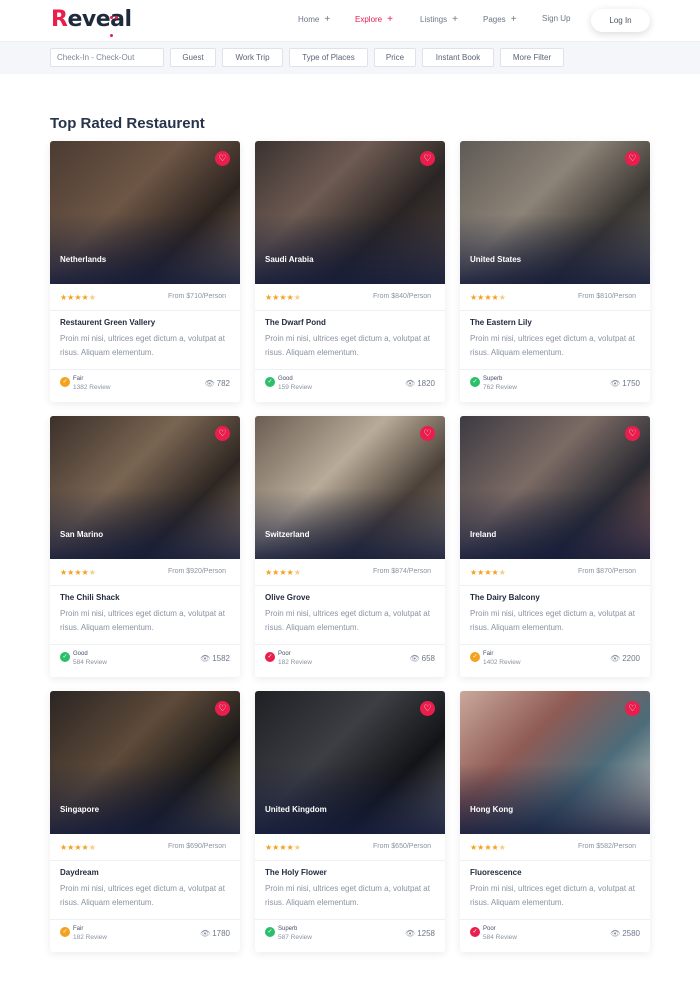 The width and height of the screenshot is (700, 1000). I want to click on listing-photo: United States ♡, so click(555, 212).